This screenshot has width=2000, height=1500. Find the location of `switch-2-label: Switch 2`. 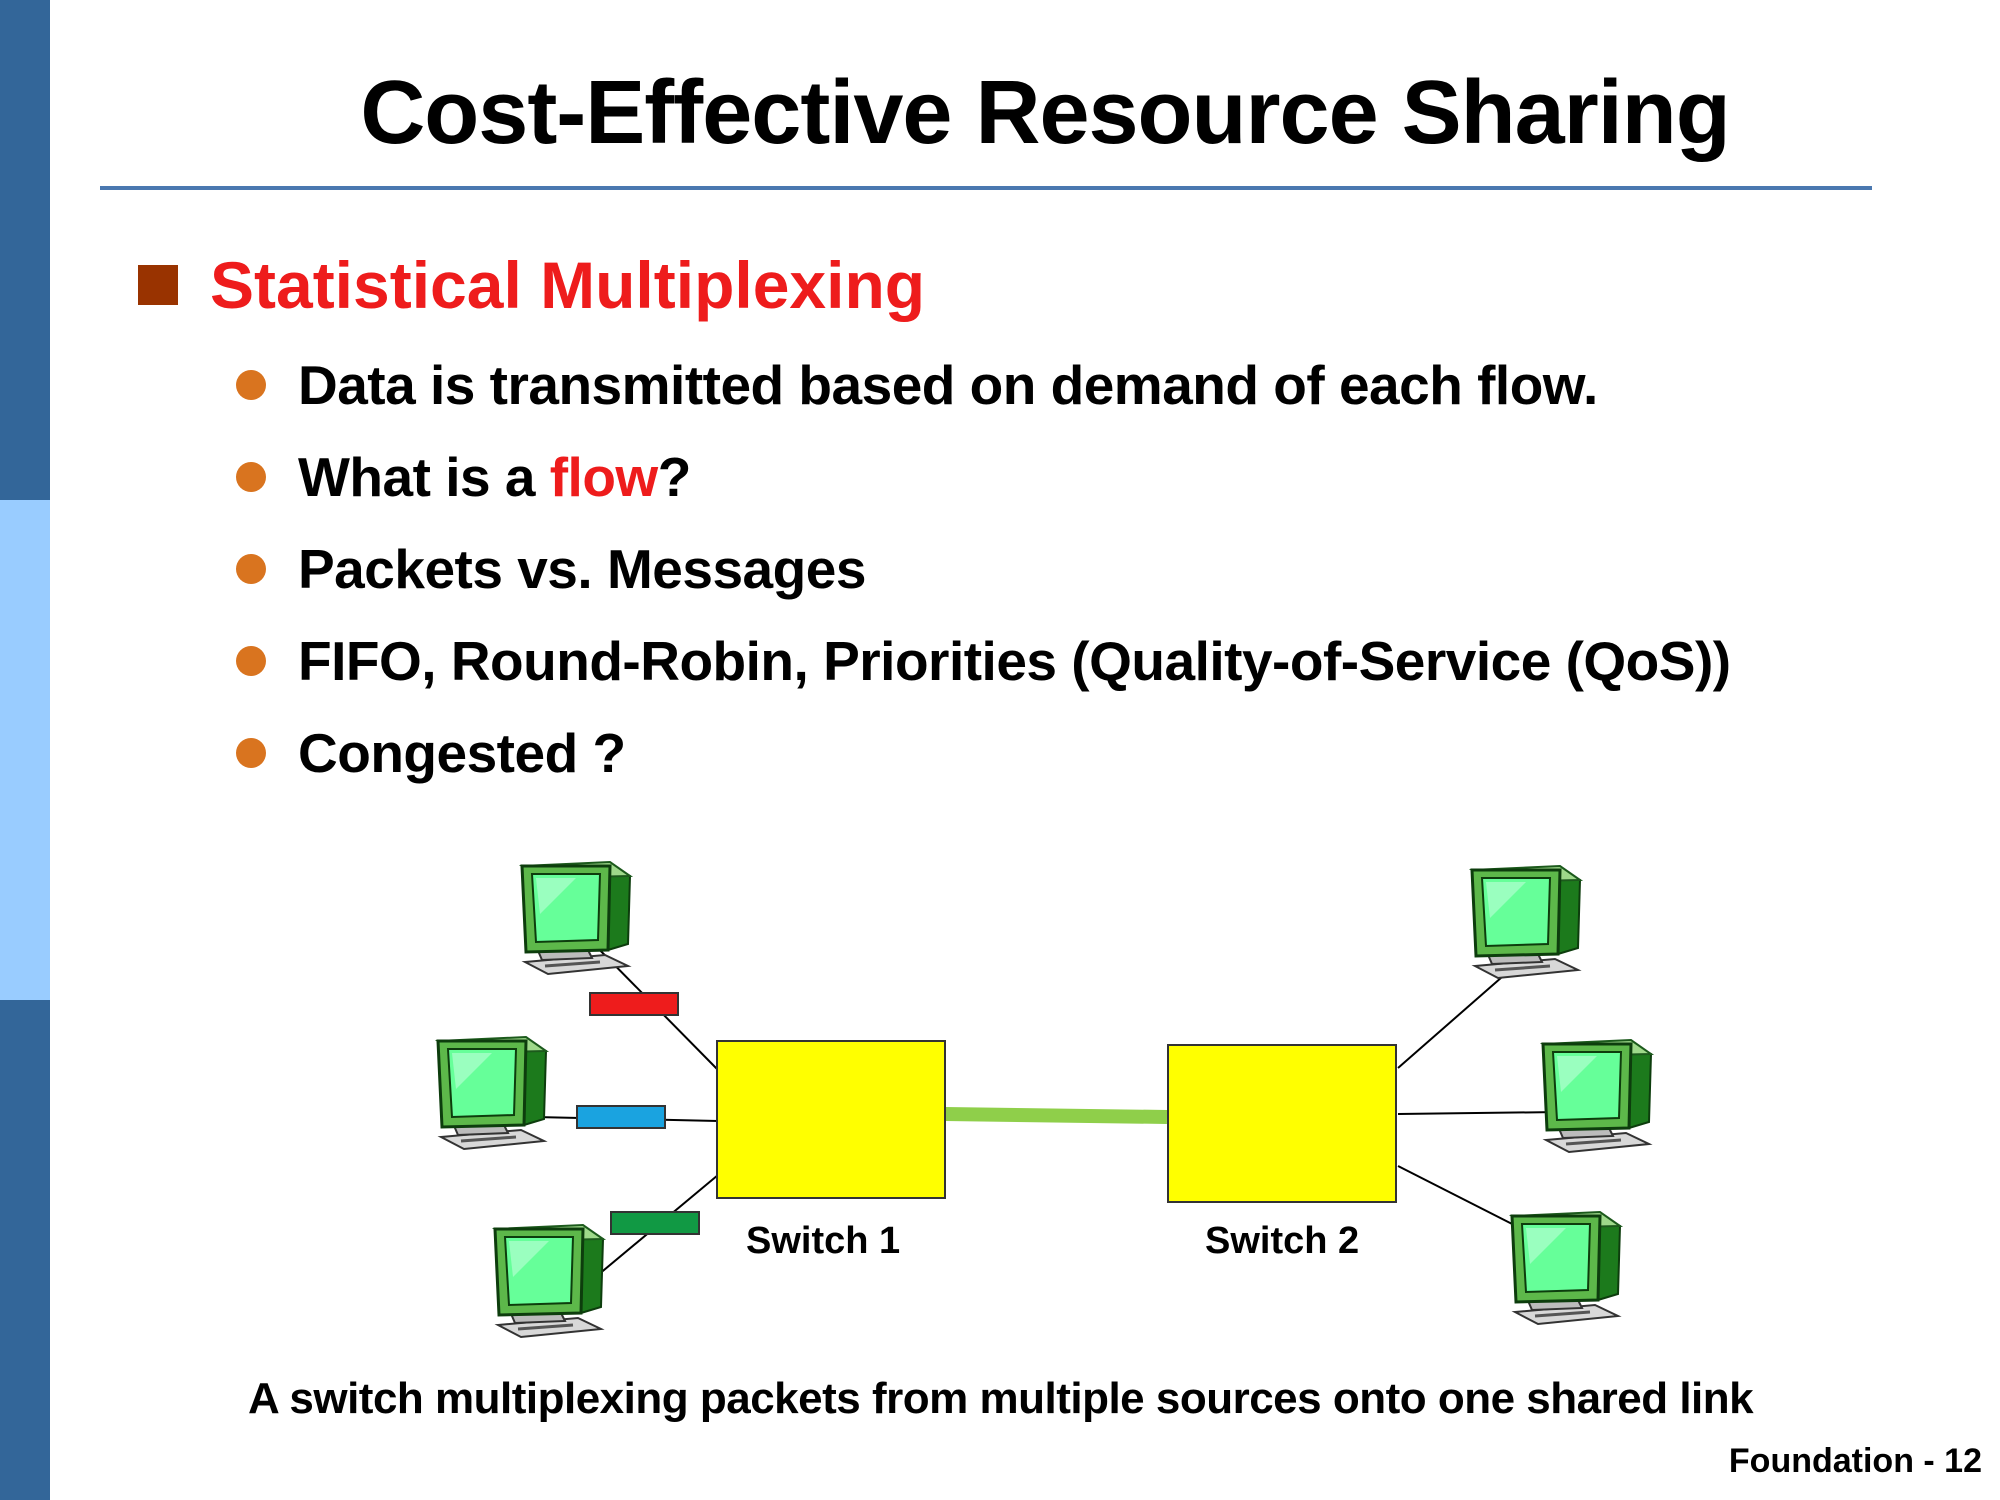

switch-2-label: Switch 2 is located at coordinates (1282, 1241).